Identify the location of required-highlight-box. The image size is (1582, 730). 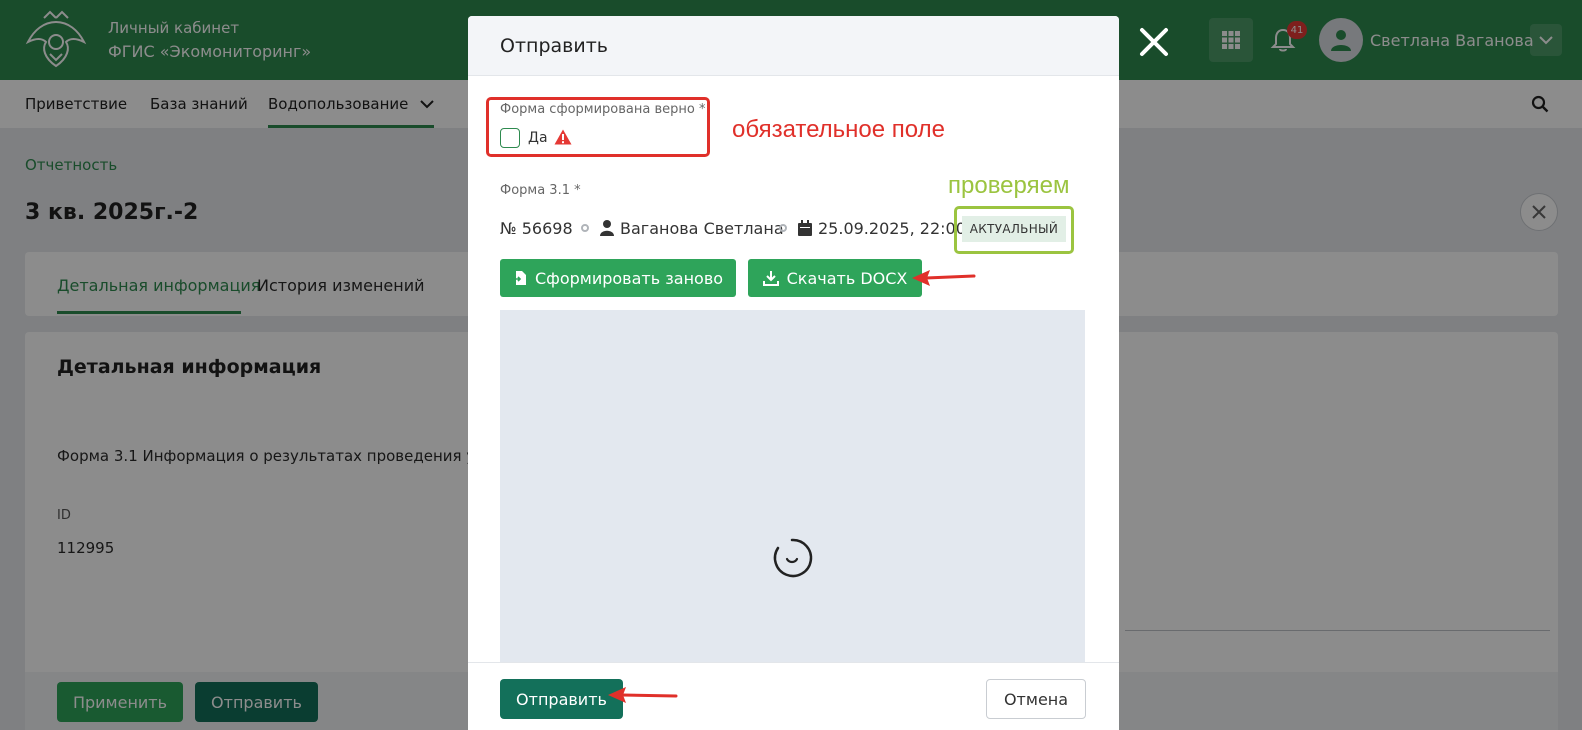
(598, 127).